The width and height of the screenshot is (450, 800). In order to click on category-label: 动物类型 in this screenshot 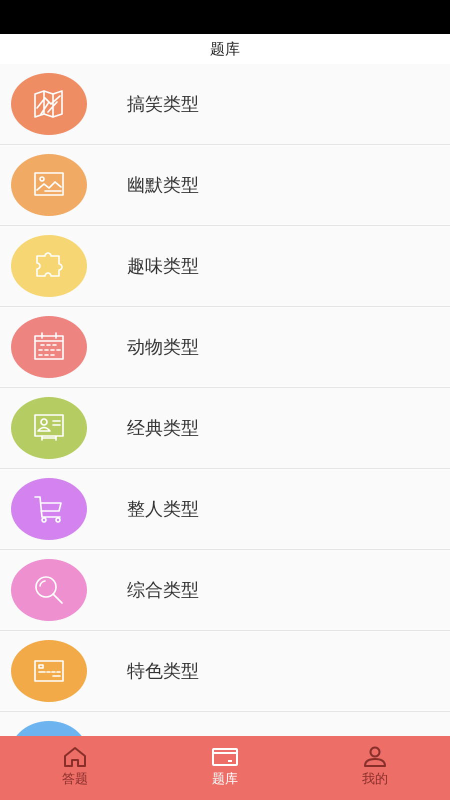, I will do `click(163, 348)`.